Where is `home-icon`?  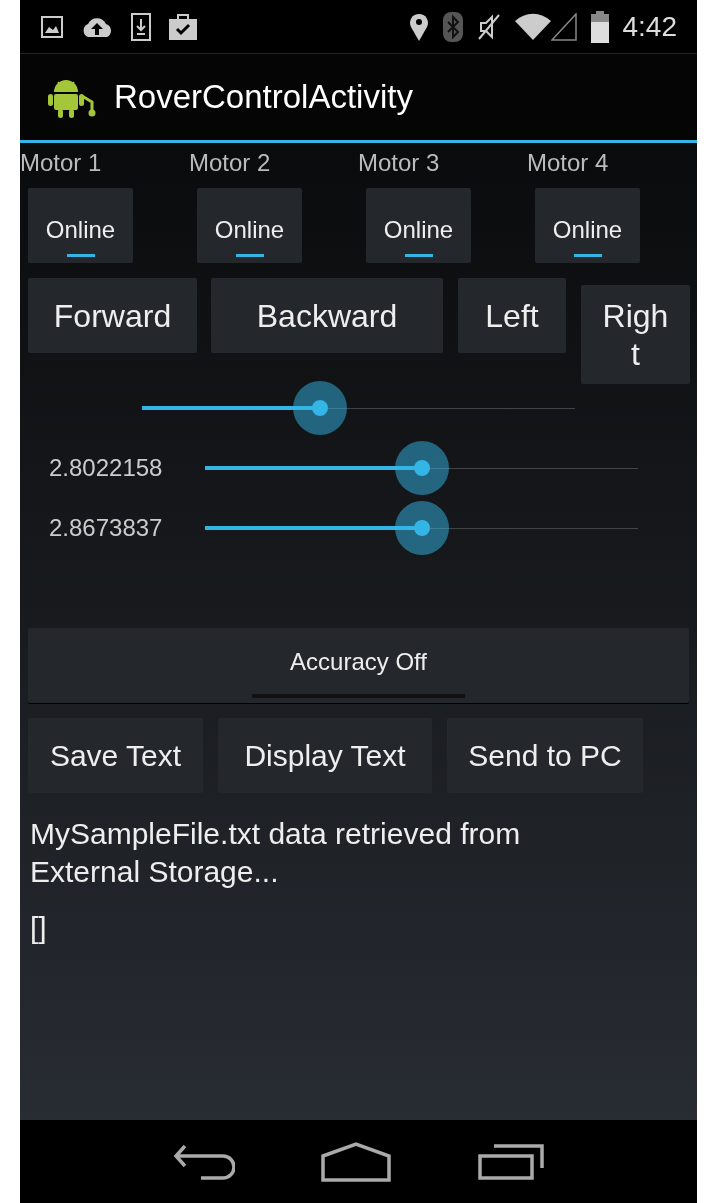
home-icon is located at coordinates (356, 1161).